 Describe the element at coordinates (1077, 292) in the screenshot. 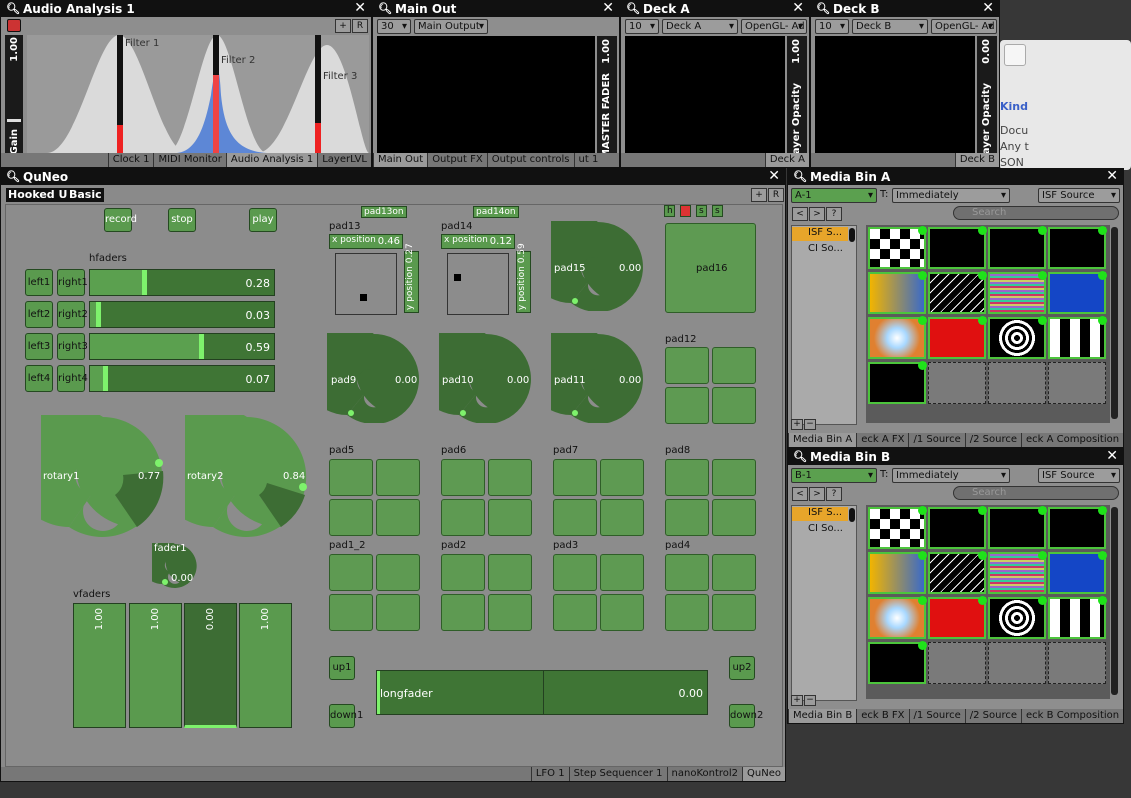

I see `bin-a-blue-thumb` at that location.